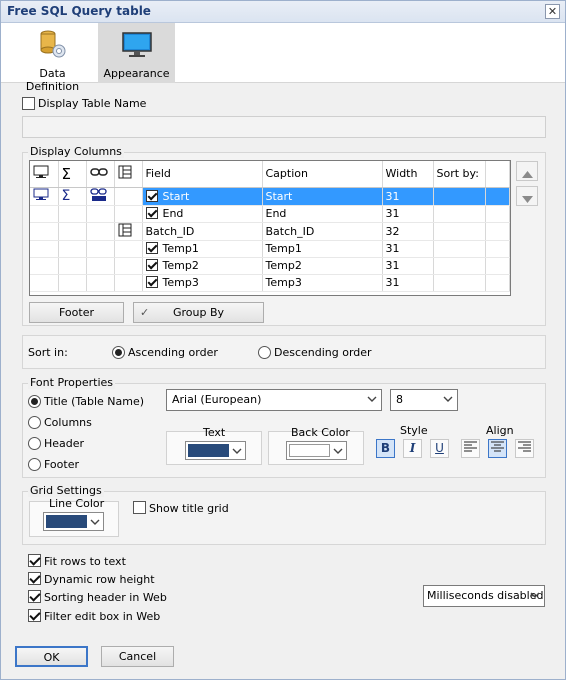 This screenshot has width=566, height=680. I want to click on table-row: End End 31, so click(270, 214).